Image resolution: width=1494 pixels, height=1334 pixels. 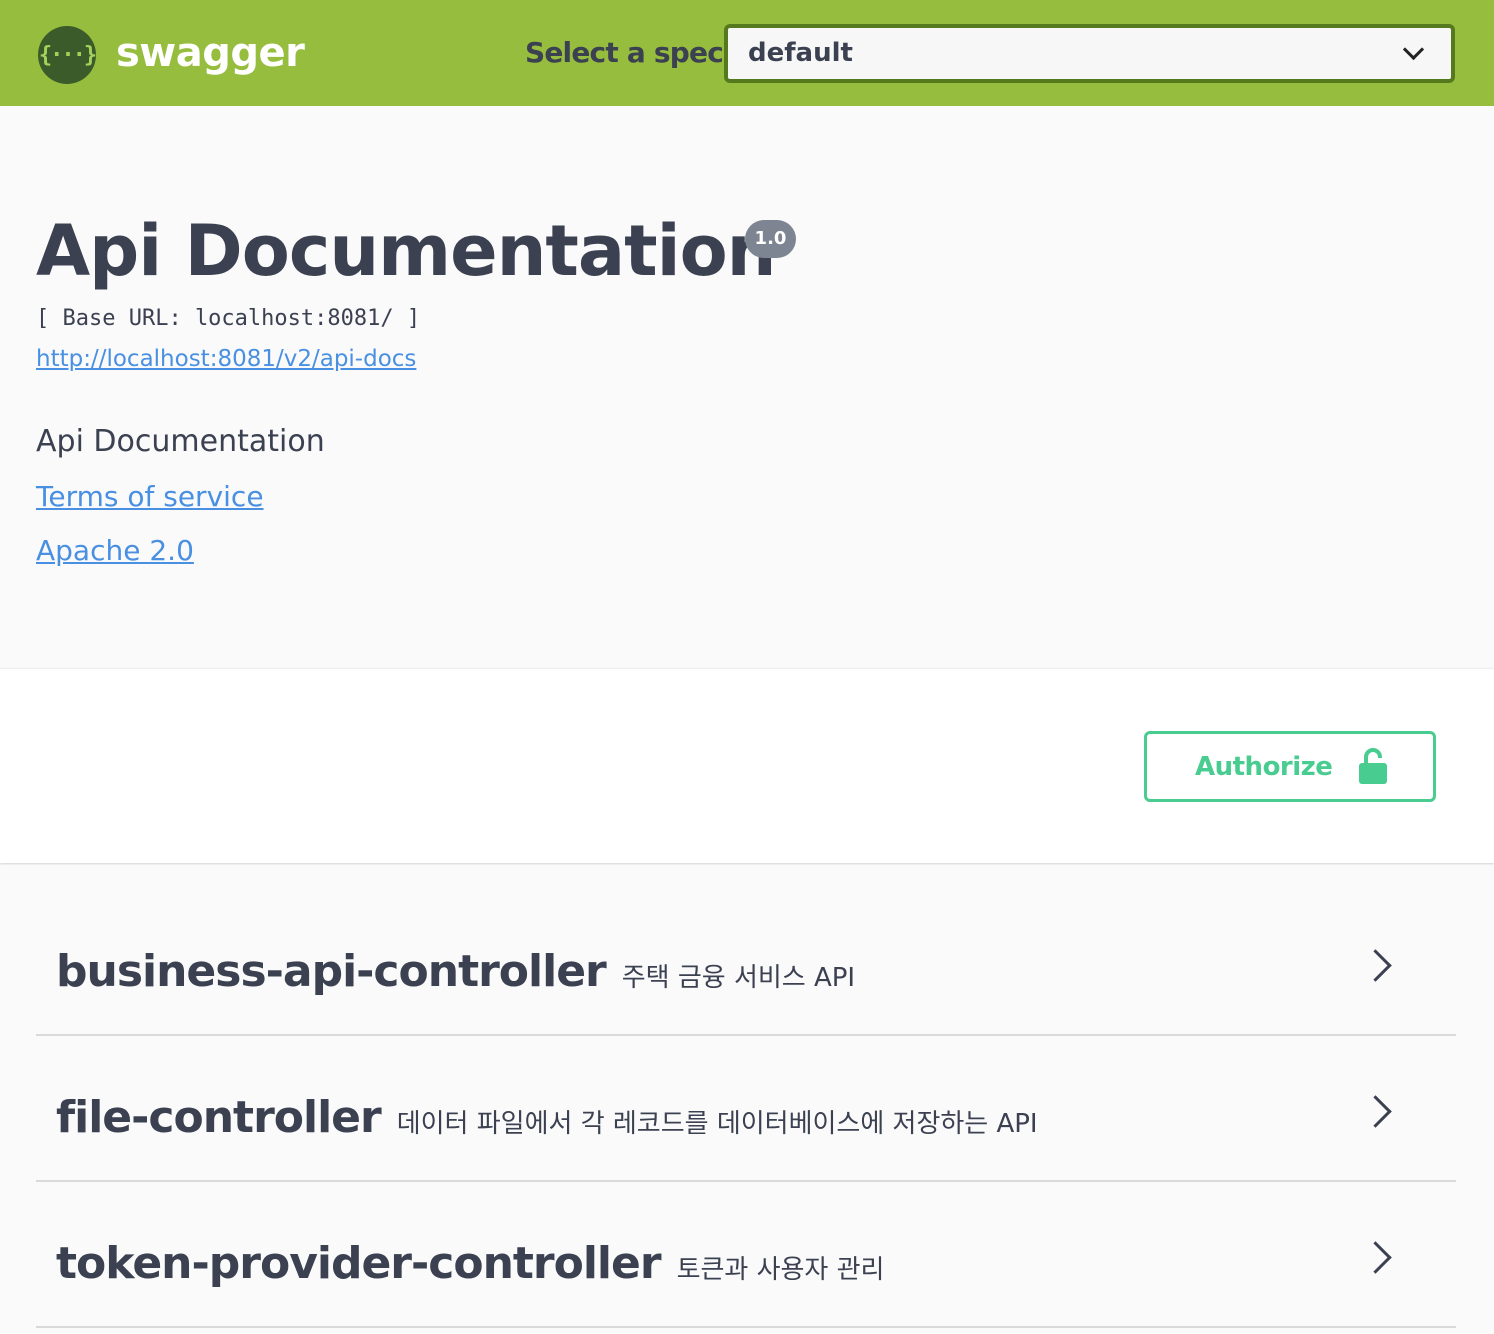 I want to click on tag-description: 데이터 파일에서 각 레코드를 데이터베이스에 저장하는 API, so click(x=717, y=1124).